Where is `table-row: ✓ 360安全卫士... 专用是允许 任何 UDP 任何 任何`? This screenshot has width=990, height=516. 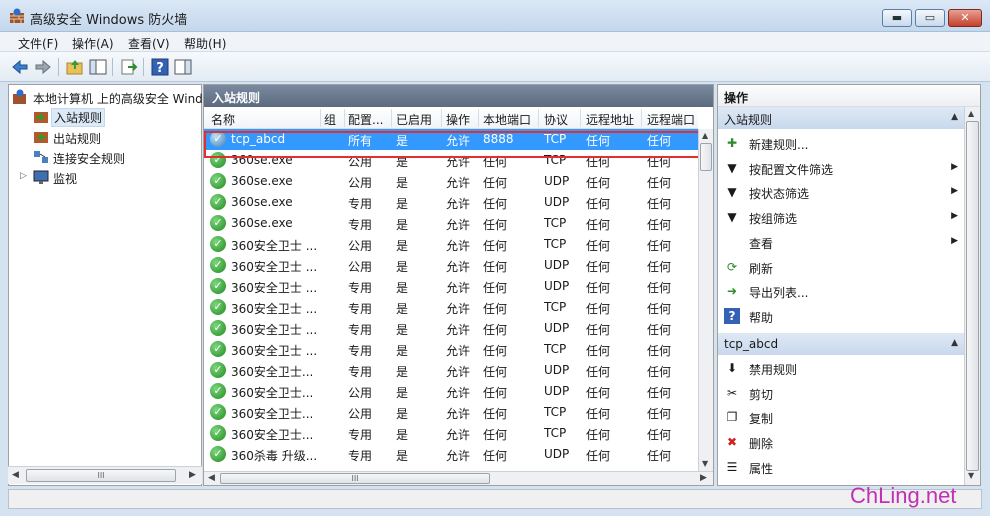
table-row: ✓ 360安全卫士... 专用是允许 任何 UDP 任何 任何 is located at coordinates (451, 370).